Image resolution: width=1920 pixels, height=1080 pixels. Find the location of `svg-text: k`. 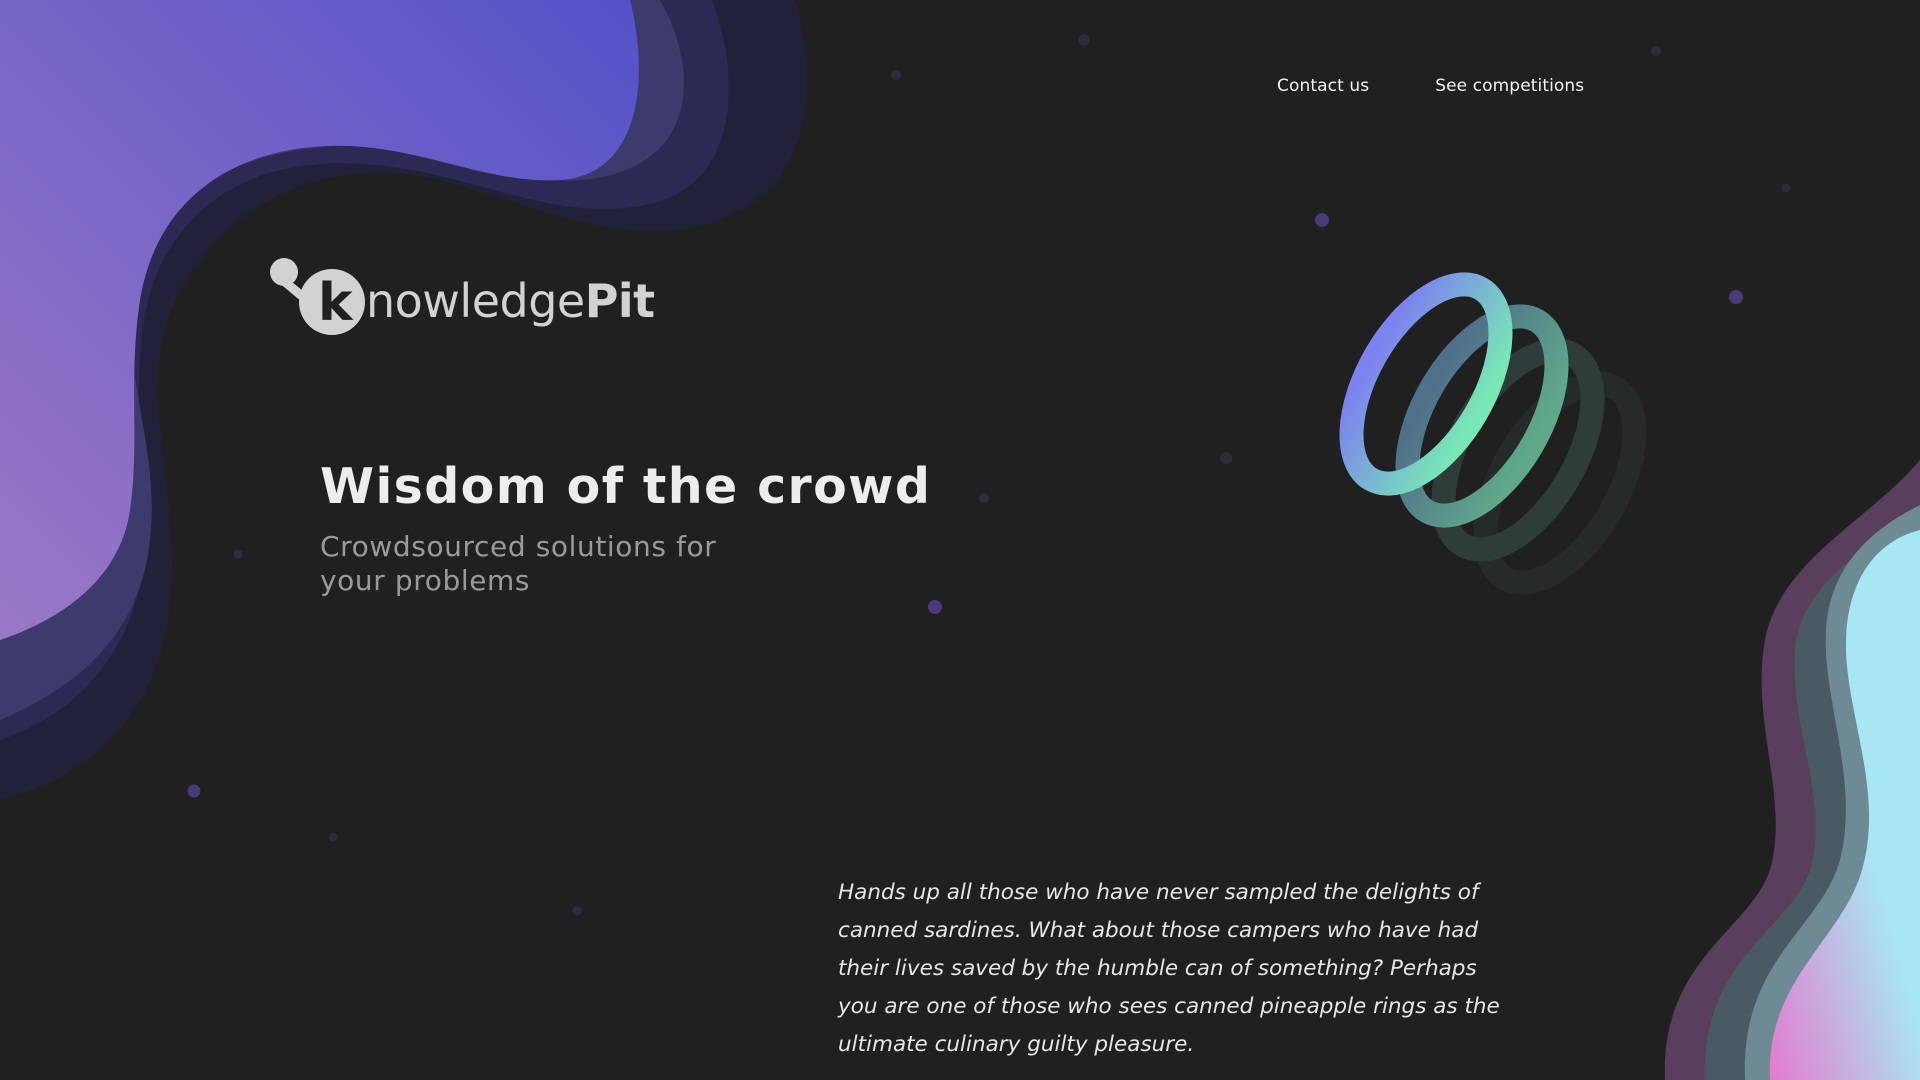

svg-text: k is located at coordinates (336, 303).